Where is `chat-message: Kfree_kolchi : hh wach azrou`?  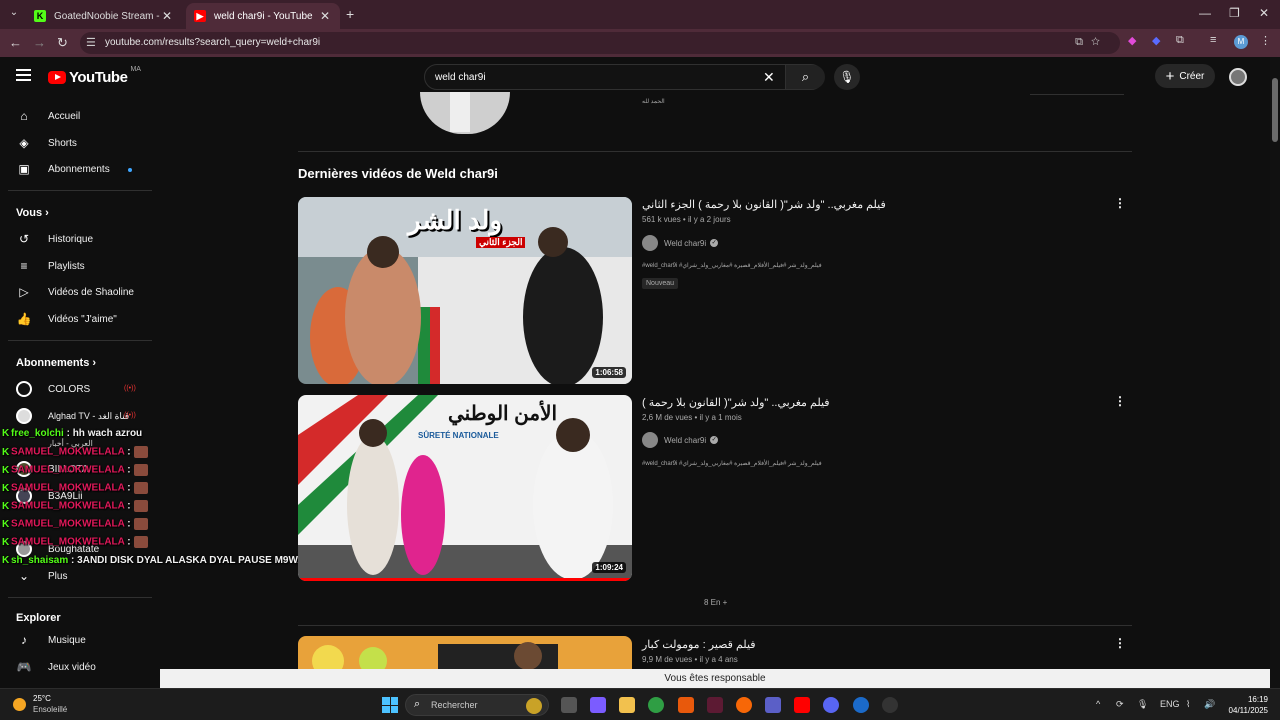
chat-message: Kfree_kolchi : hh wach azrou is located at coordinates (72, 433).